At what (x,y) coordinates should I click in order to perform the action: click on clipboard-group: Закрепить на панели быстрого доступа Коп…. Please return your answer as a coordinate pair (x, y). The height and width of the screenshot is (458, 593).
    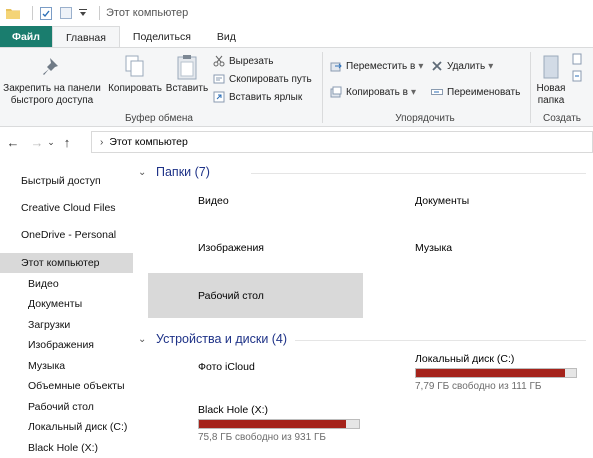
    Looking at the image, I should click on (159, 87).